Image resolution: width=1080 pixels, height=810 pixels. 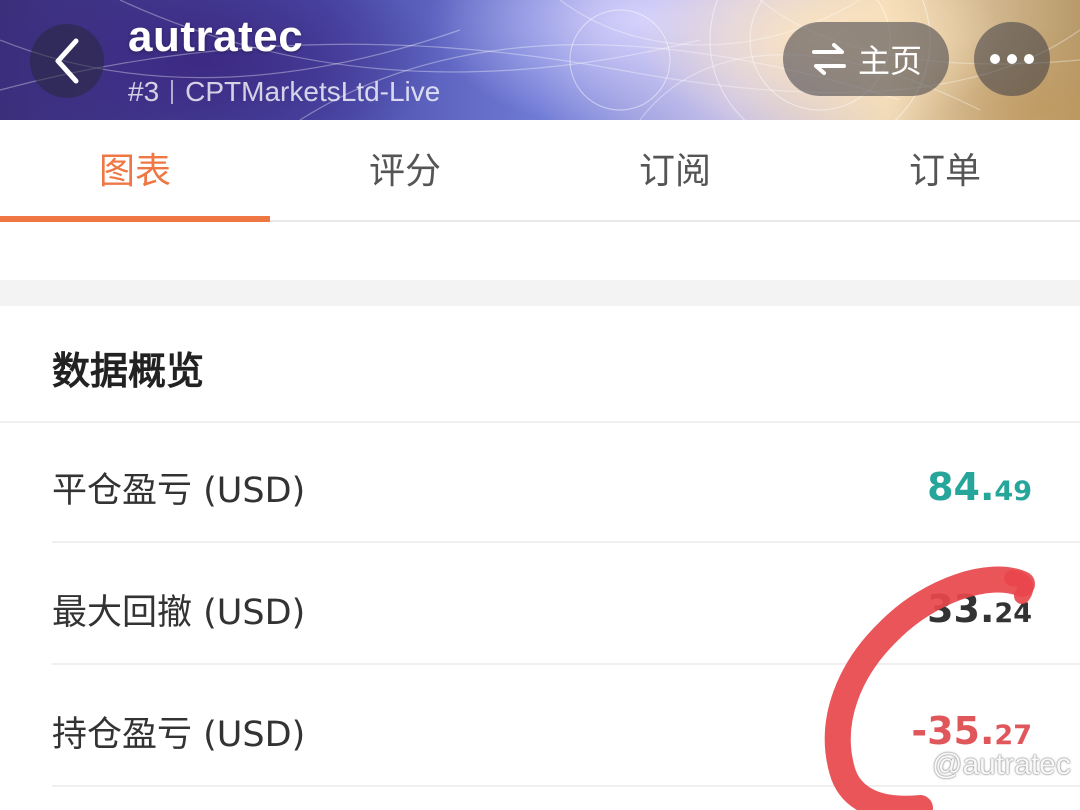 I want to click on more-button, so click(x=1012, y=59).